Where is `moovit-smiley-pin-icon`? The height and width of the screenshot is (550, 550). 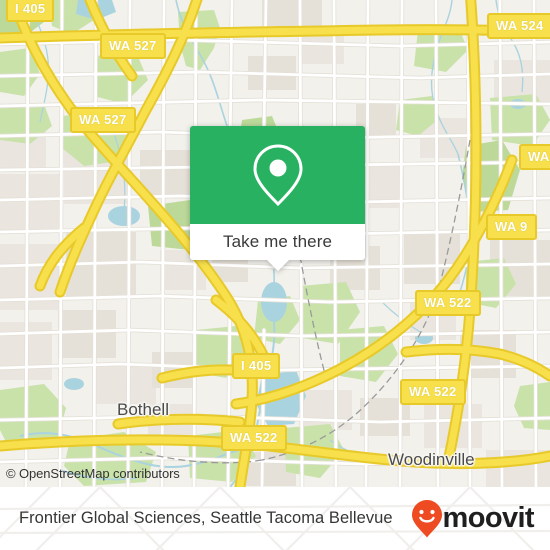
moovit-smiley-pin-icon is located at coordinates (426, 518).